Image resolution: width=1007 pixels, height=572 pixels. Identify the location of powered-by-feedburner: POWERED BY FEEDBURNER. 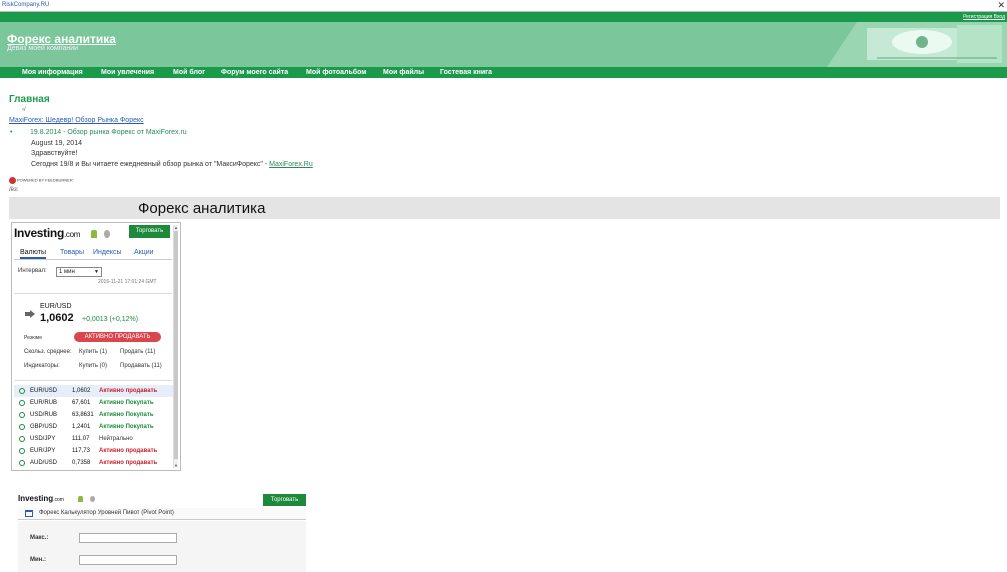
(41, 180).